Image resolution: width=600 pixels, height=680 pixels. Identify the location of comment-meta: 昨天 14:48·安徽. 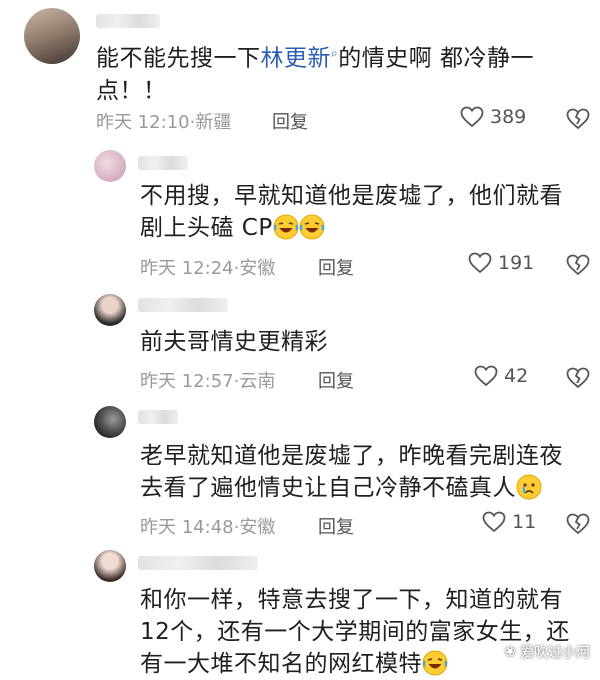
(208, 527).